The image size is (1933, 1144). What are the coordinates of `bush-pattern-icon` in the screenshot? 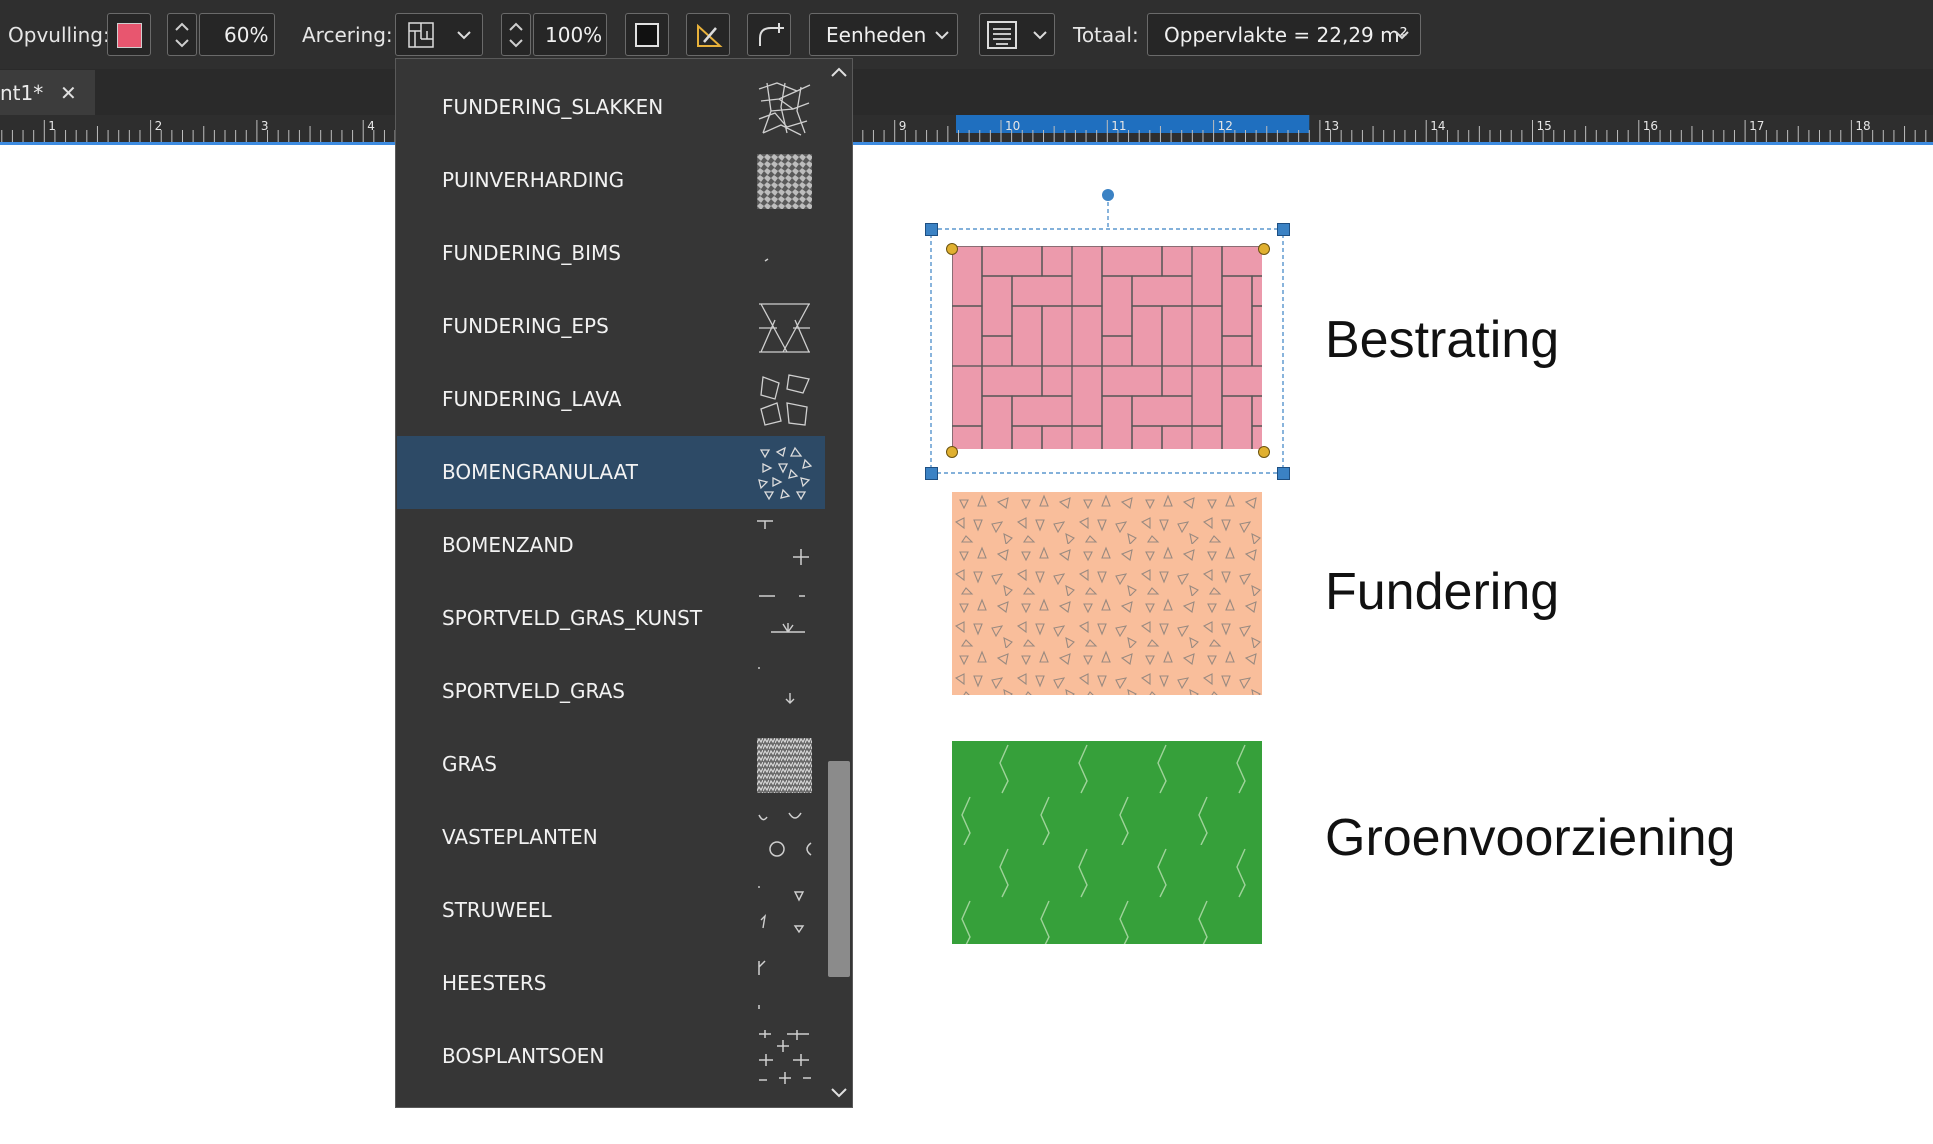 It's located at (762, 984).